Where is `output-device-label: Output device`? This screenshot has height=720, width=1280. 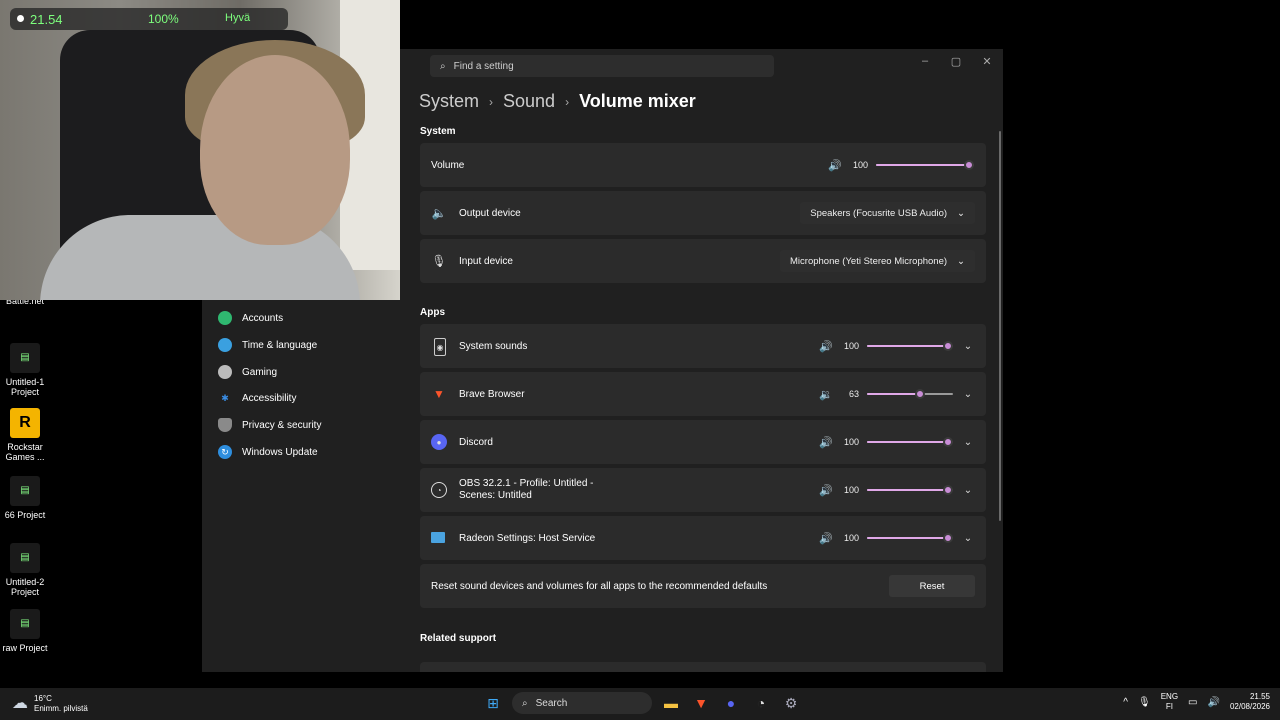 output-device-label: Output device is located at coordinates (490, 213).